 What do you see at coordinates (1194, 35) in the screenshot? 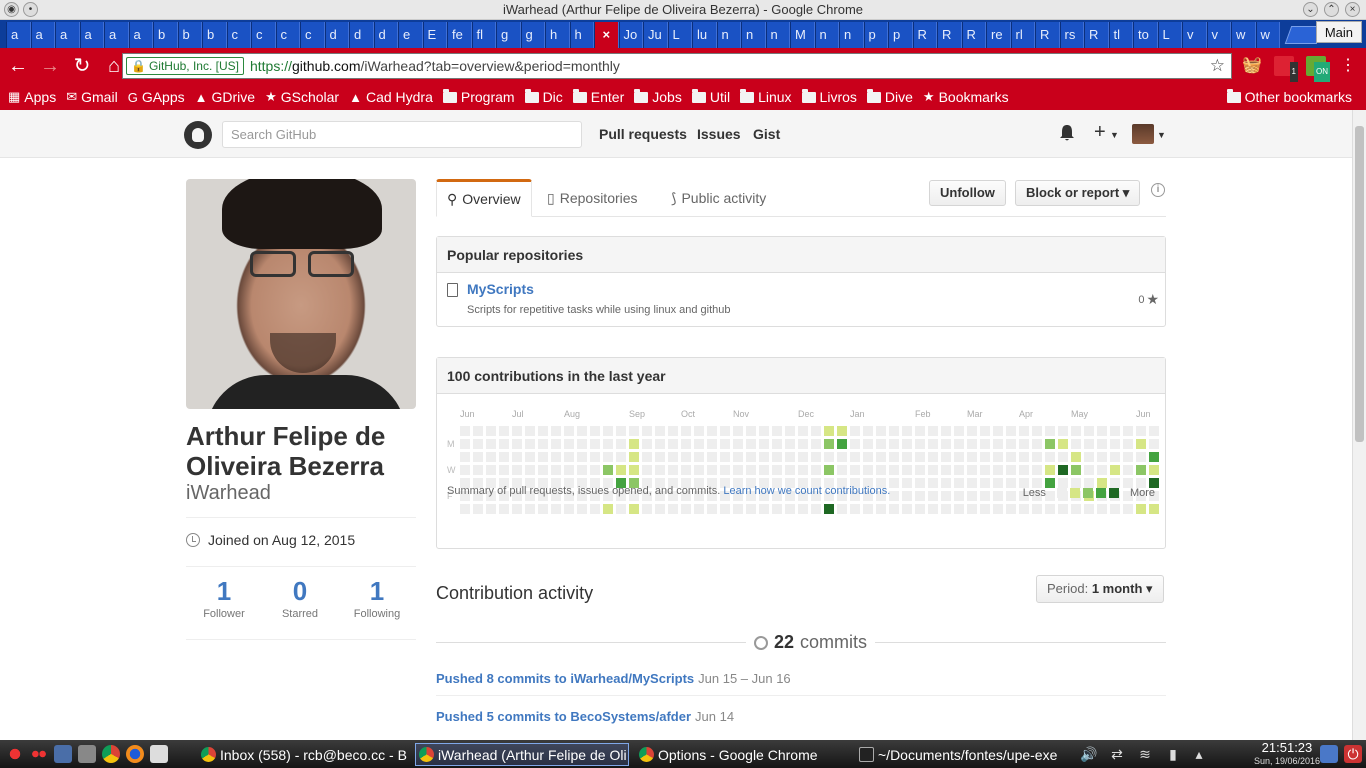
I see `browser-tab: v` at bounding box center [1194, 35].